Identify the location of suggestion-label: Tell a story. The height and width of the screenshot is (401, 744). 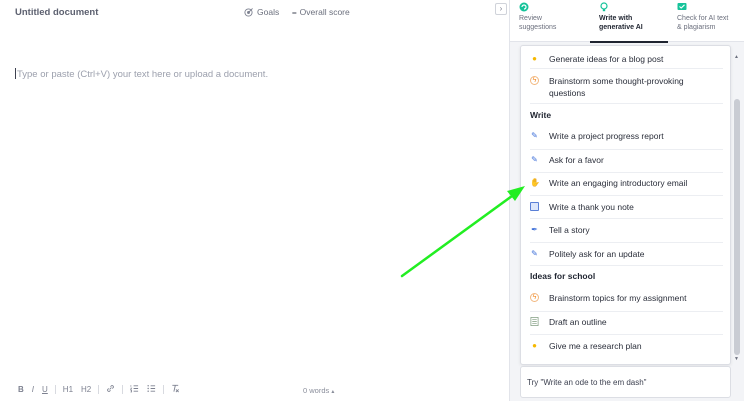
(569, 230).